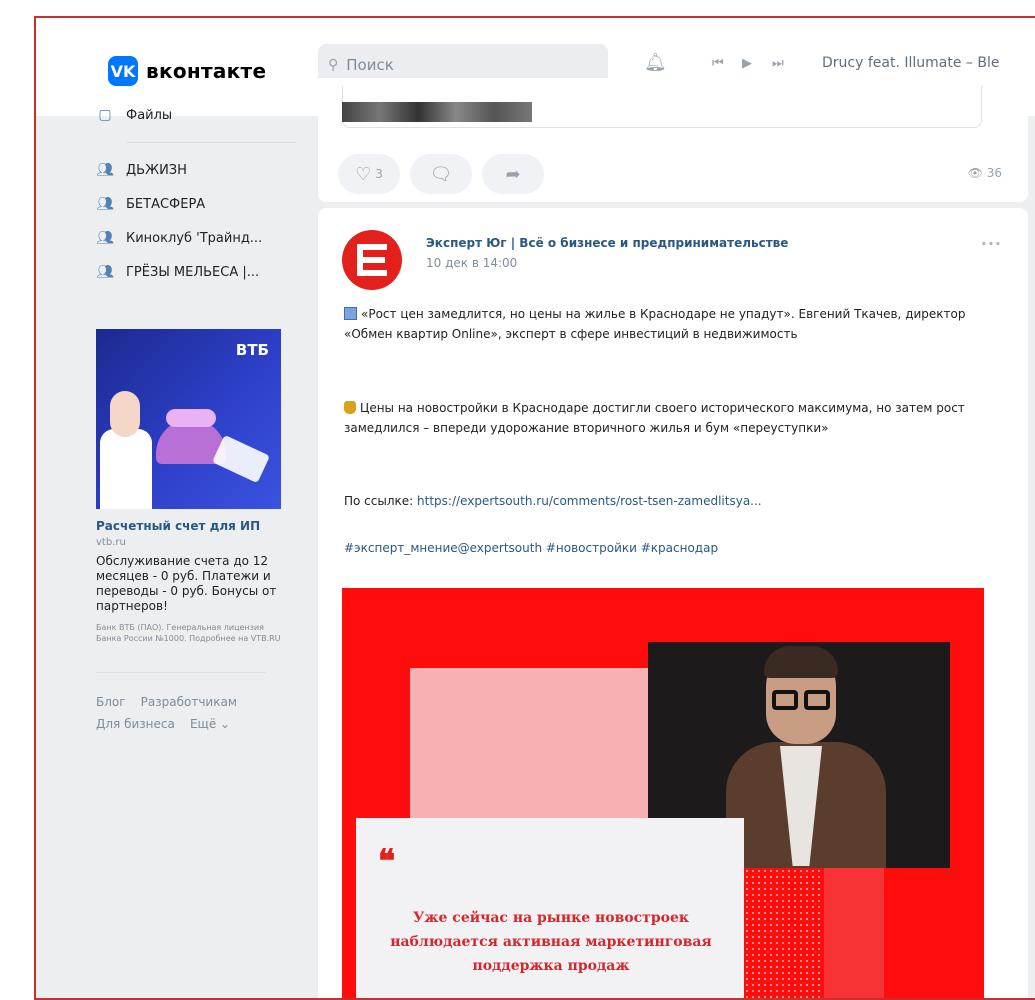 This screenshot has width=1035, height=1000. I want to click on search-input, so click(461, 65).